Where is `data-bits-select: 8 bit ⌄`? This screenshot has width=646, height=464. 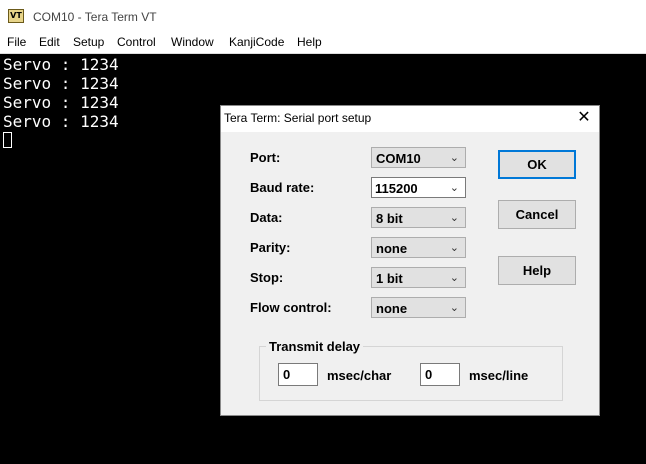
data-bits-select: 8 bit ⌄ is located at coordinates (418, 217).